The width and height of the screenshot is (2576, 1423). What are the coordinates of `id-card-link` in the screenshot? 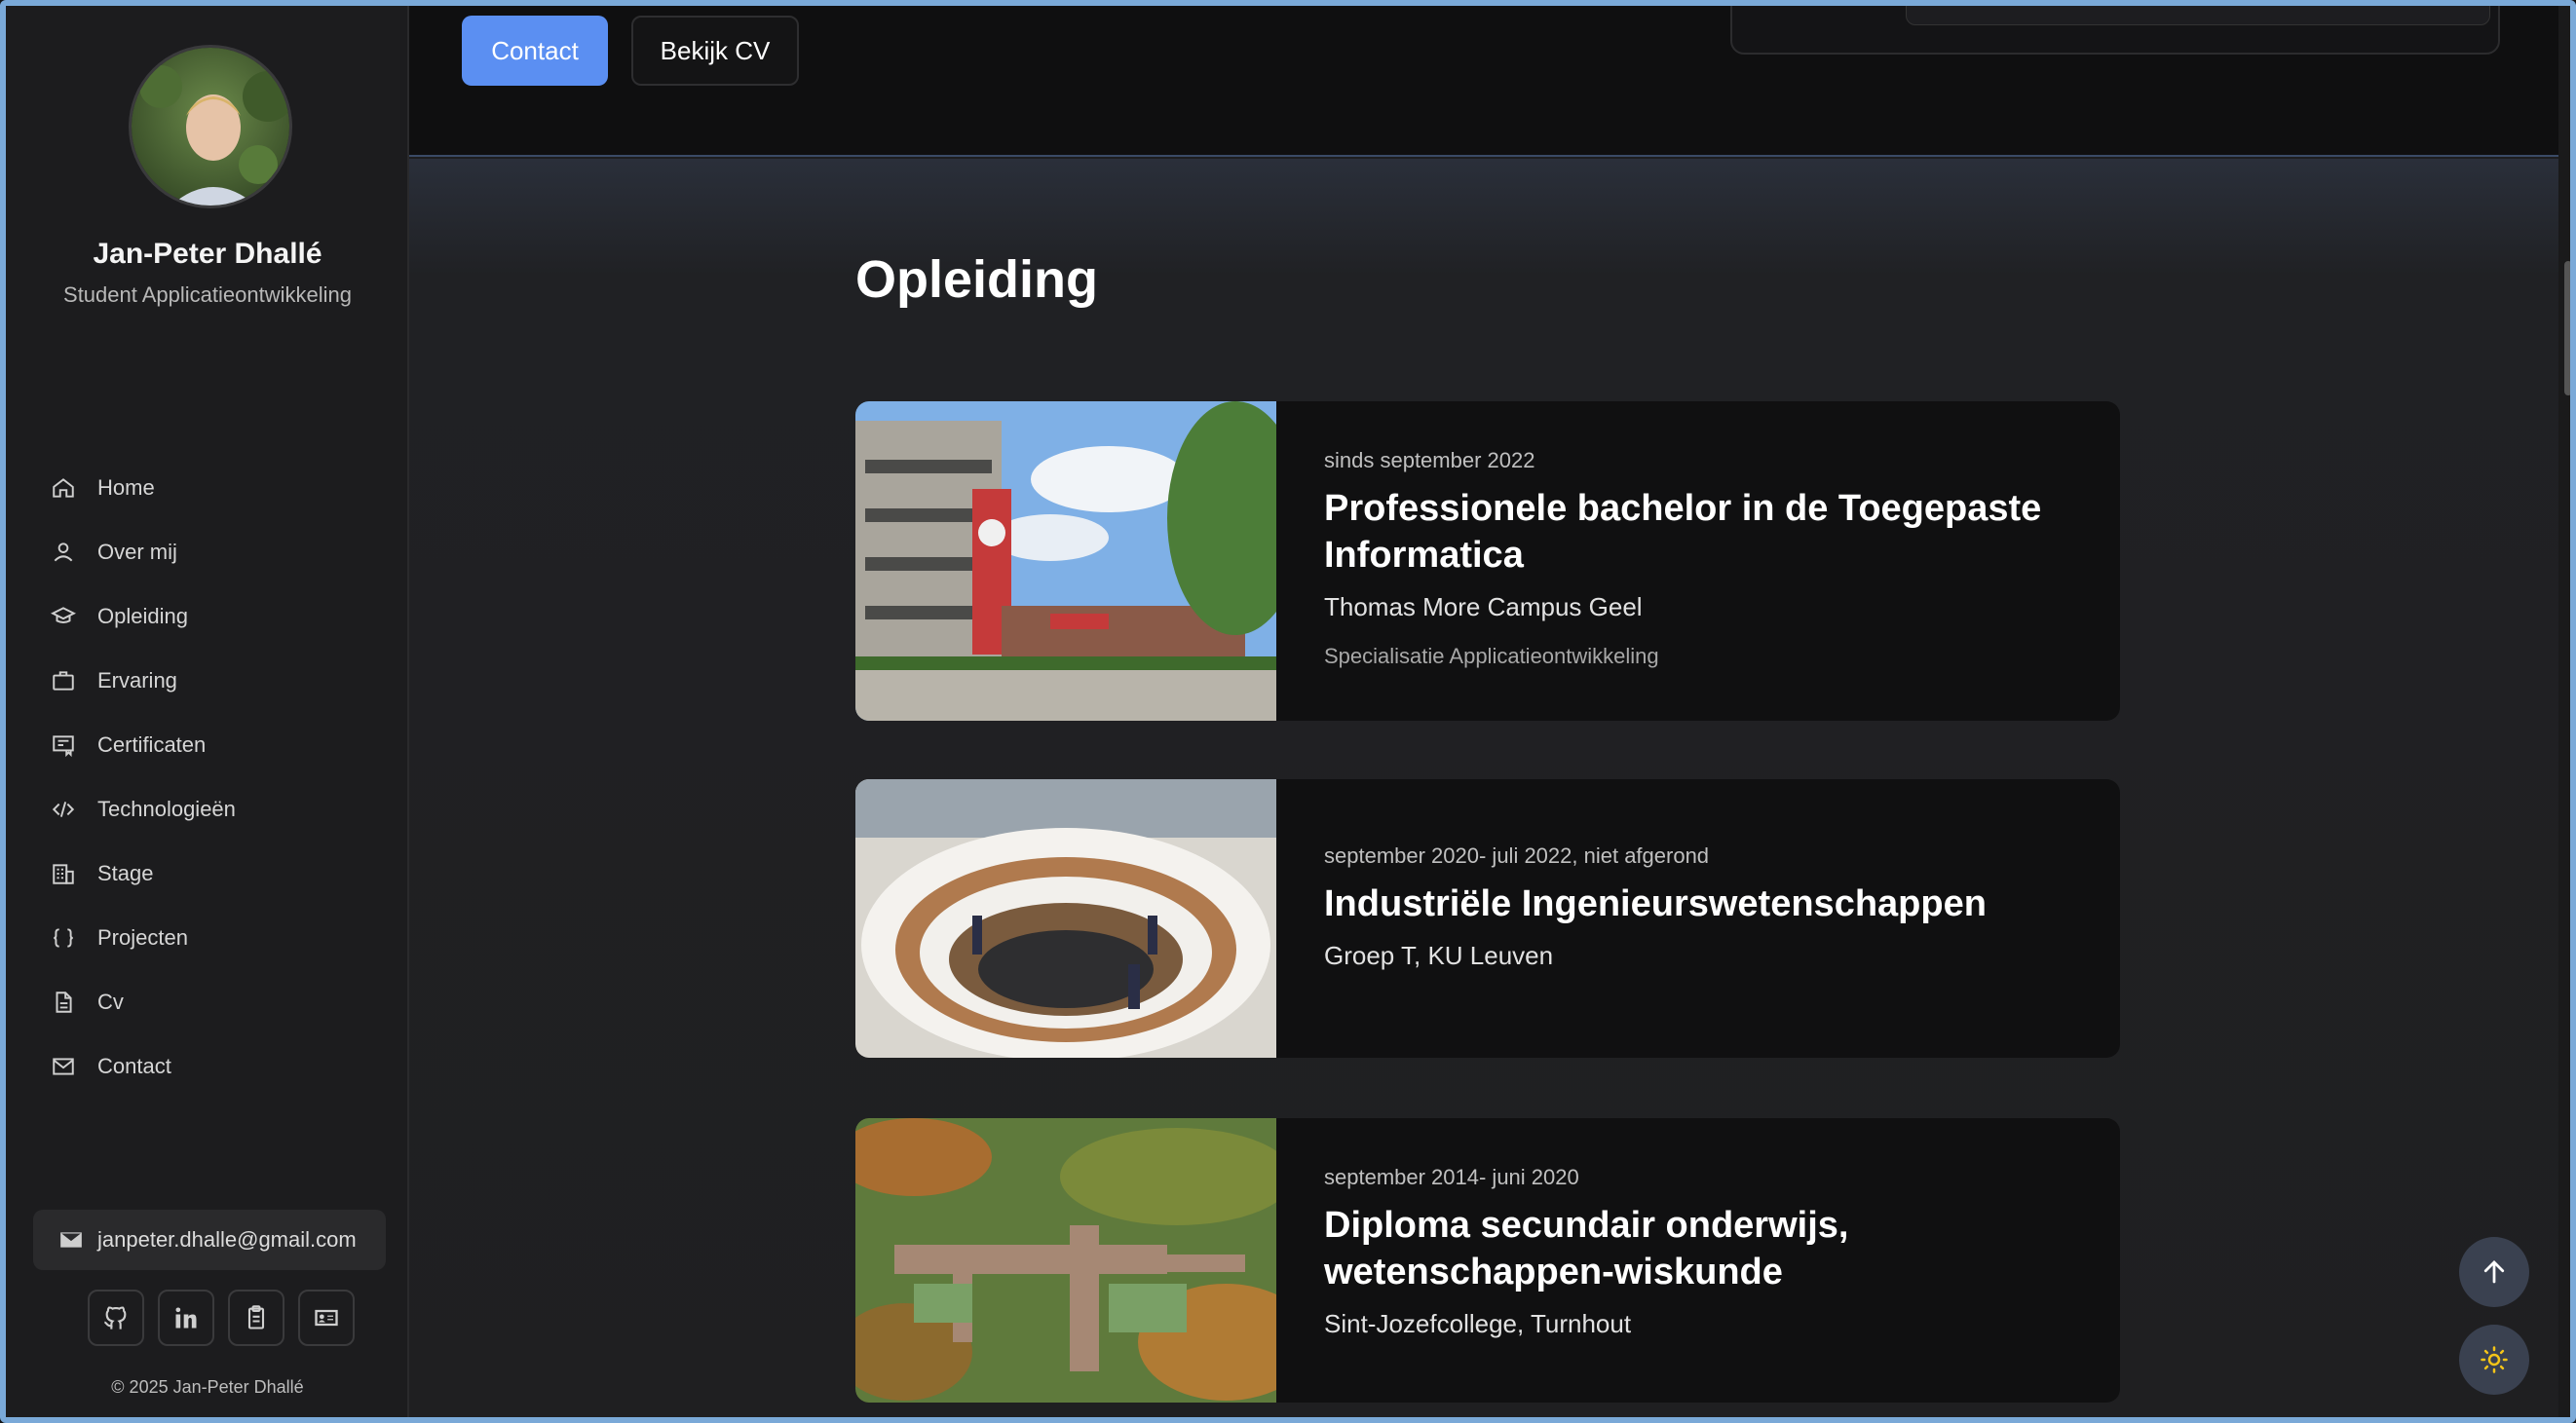 It's located at (326, 1318).